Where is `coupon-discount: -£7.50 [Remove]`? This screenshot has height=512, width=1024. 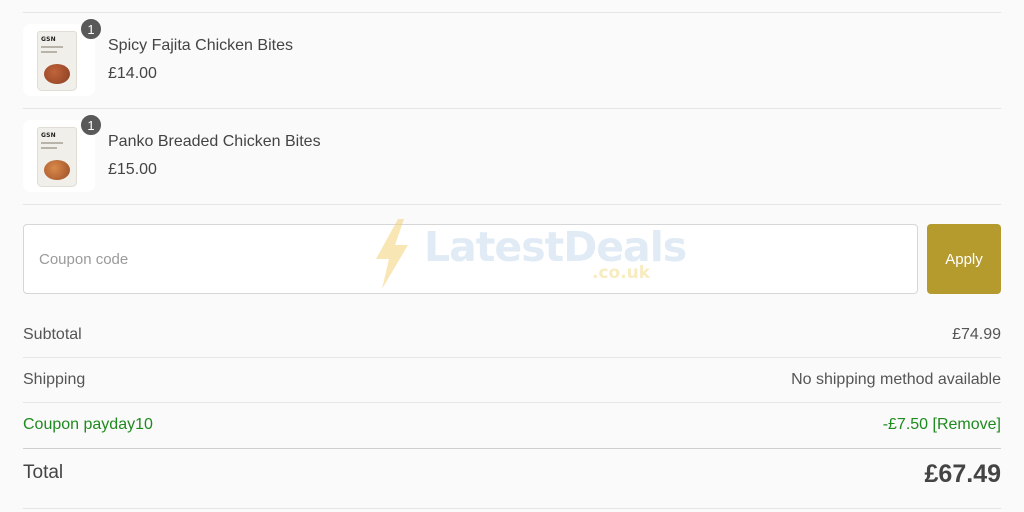
coupon-discount: -£7.50 [Remove] is located at coordinates (942, 425).